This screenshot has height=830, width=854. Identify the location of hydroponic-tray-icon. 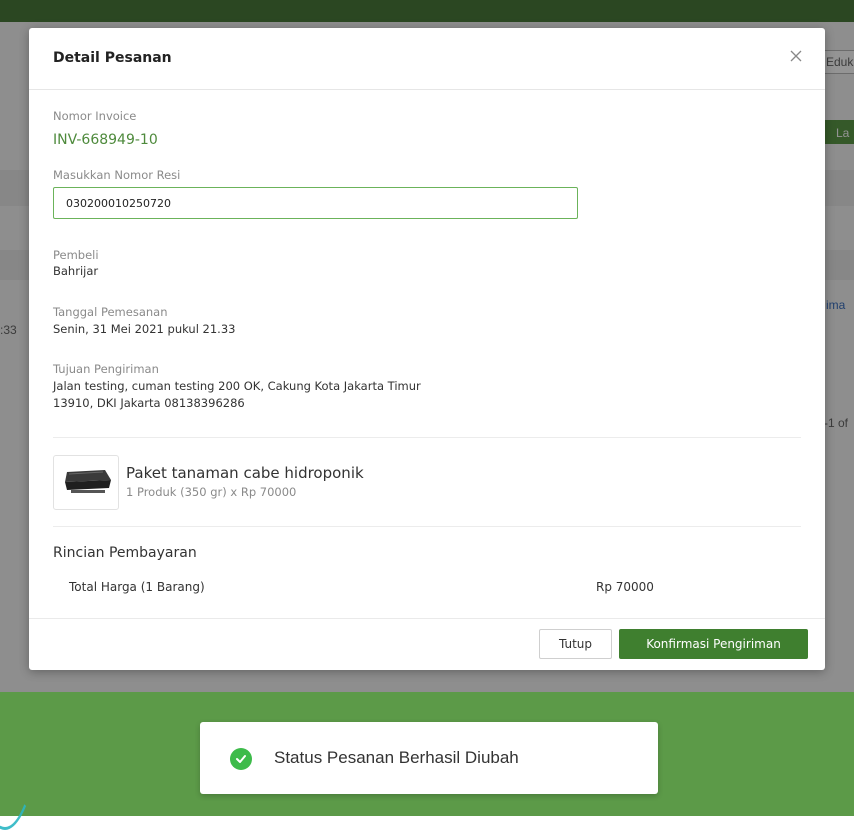
(88, 481).